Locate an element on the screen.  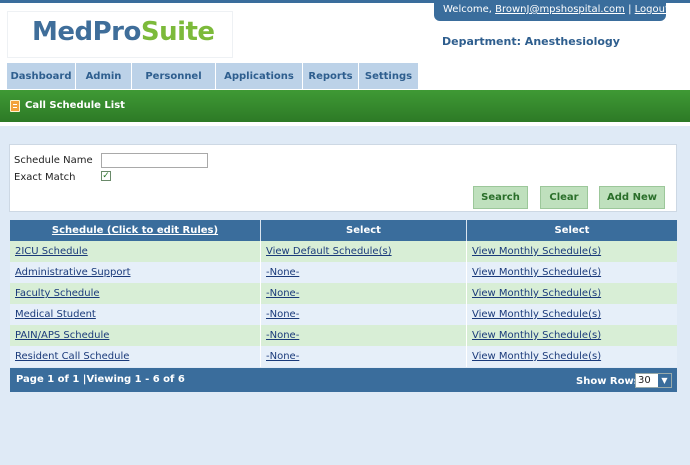
welcome-bar: Welcome, BrownJ@mpshospital.com | Logout is located at coordinates (551, 10).